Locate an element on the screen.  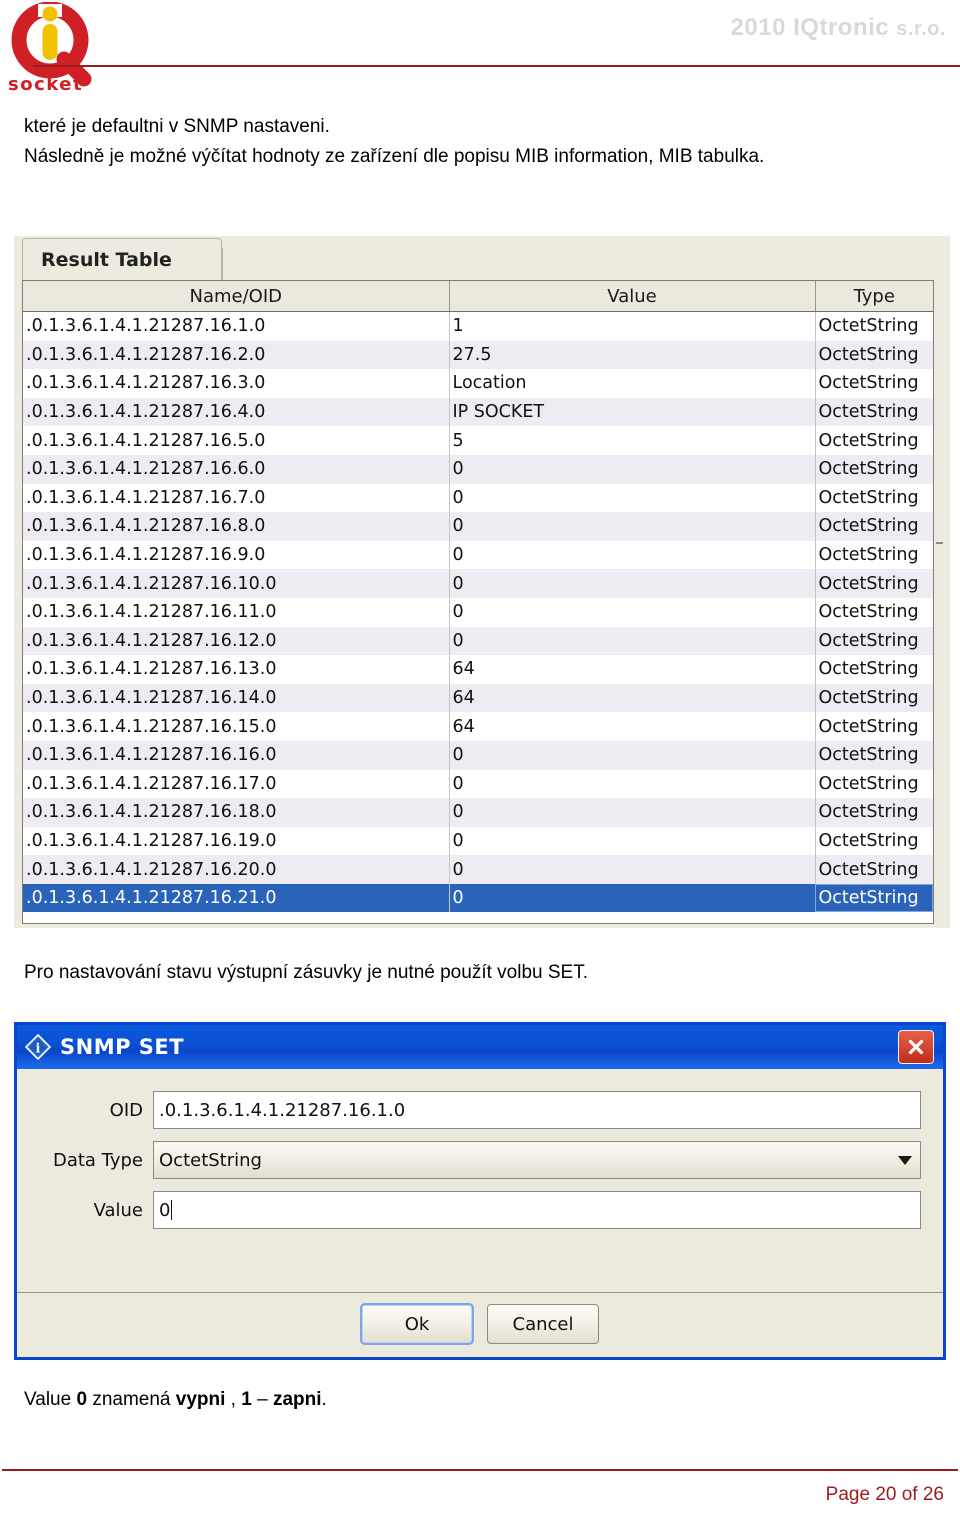
column-header-value: Value is located at coordinates (632, 296).